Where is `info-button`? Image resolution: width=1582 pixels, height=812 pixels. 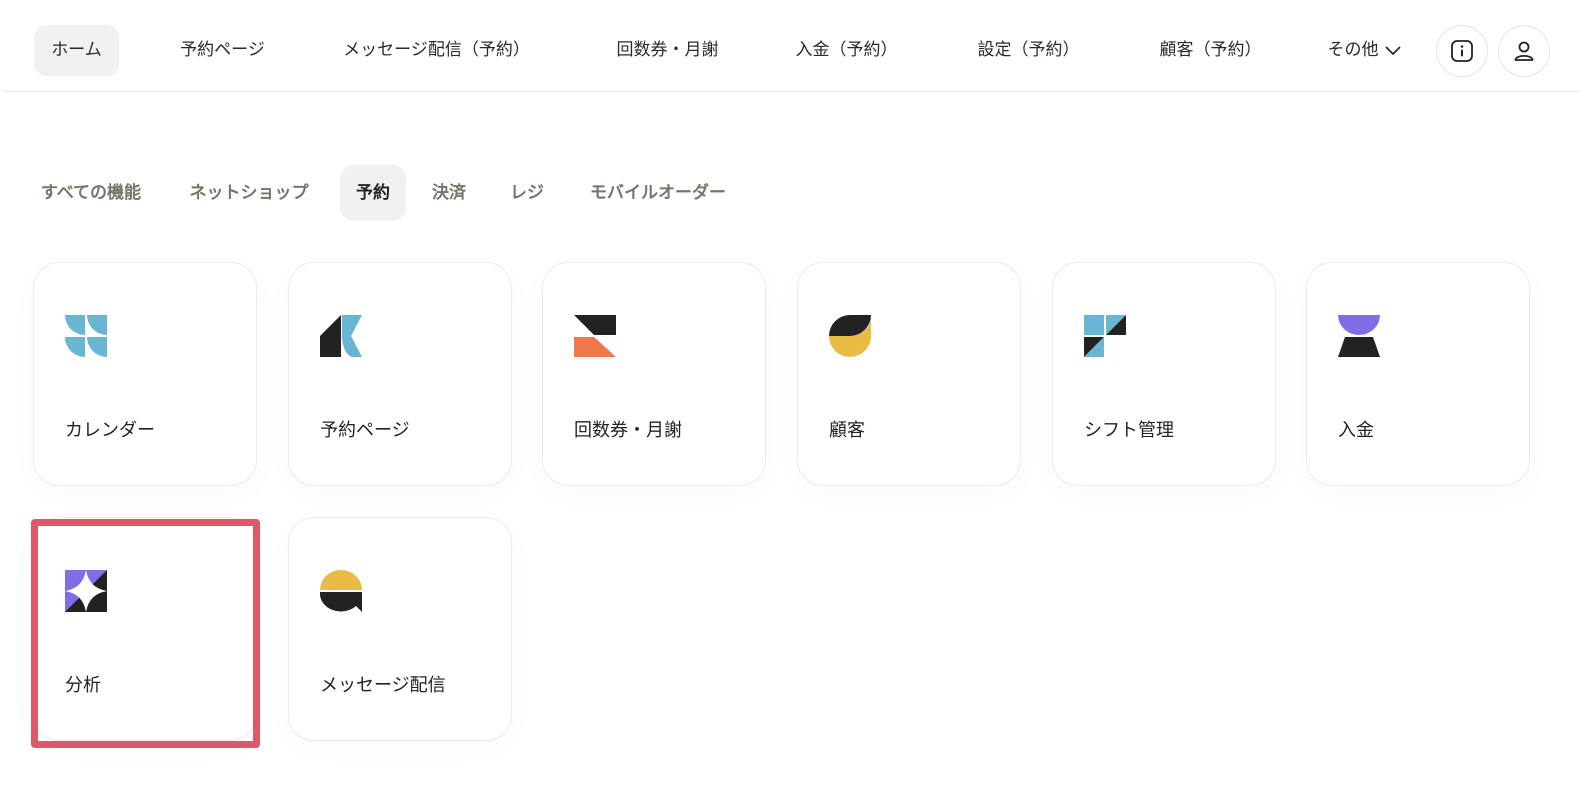
info-button is located at coordinates (1462, 51).